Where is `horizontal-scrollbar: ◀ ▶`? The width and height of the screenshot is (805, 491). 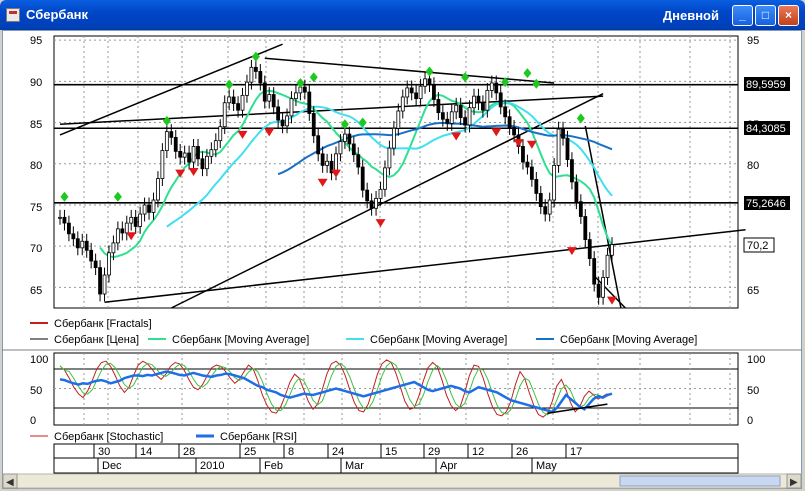 horizontal-scrollbar: ◀ ▶ is located at coordinates (402, 481).